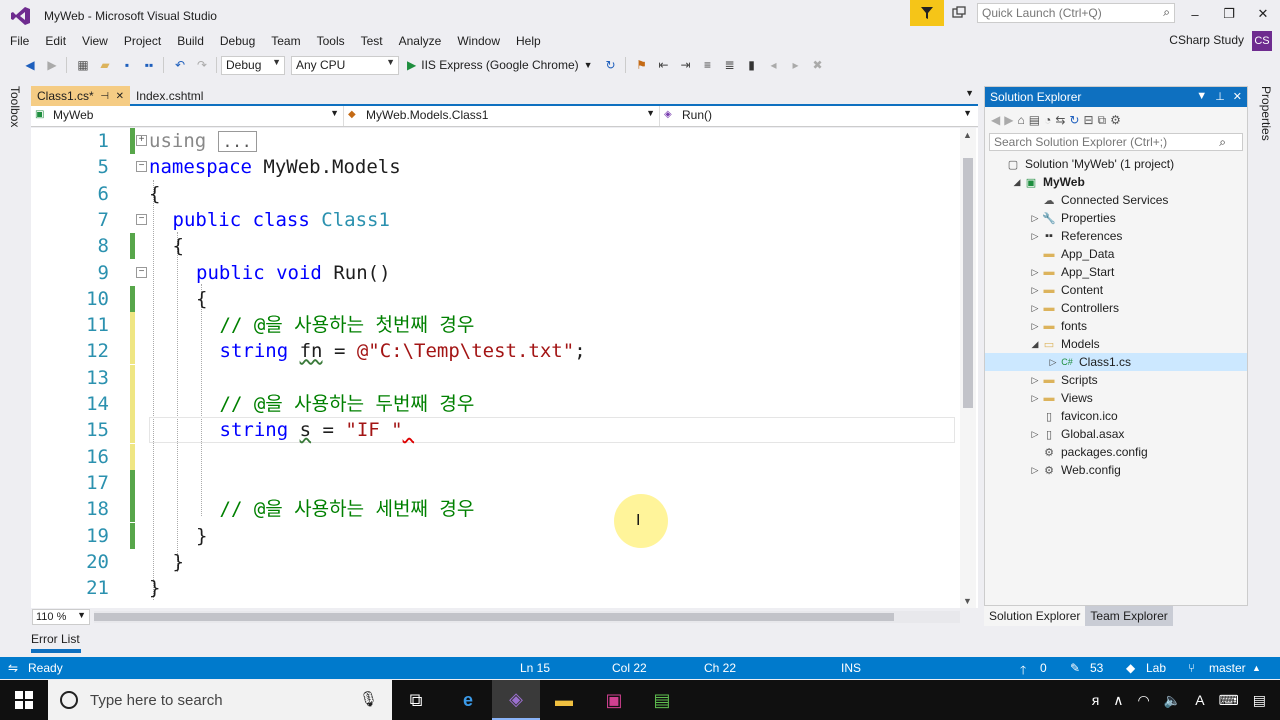 The image size is (1280, 720). What do you see at coordinates (285, 41) in the screenshot?
I see `menu-team: Team` at bounding box center [285, 41].